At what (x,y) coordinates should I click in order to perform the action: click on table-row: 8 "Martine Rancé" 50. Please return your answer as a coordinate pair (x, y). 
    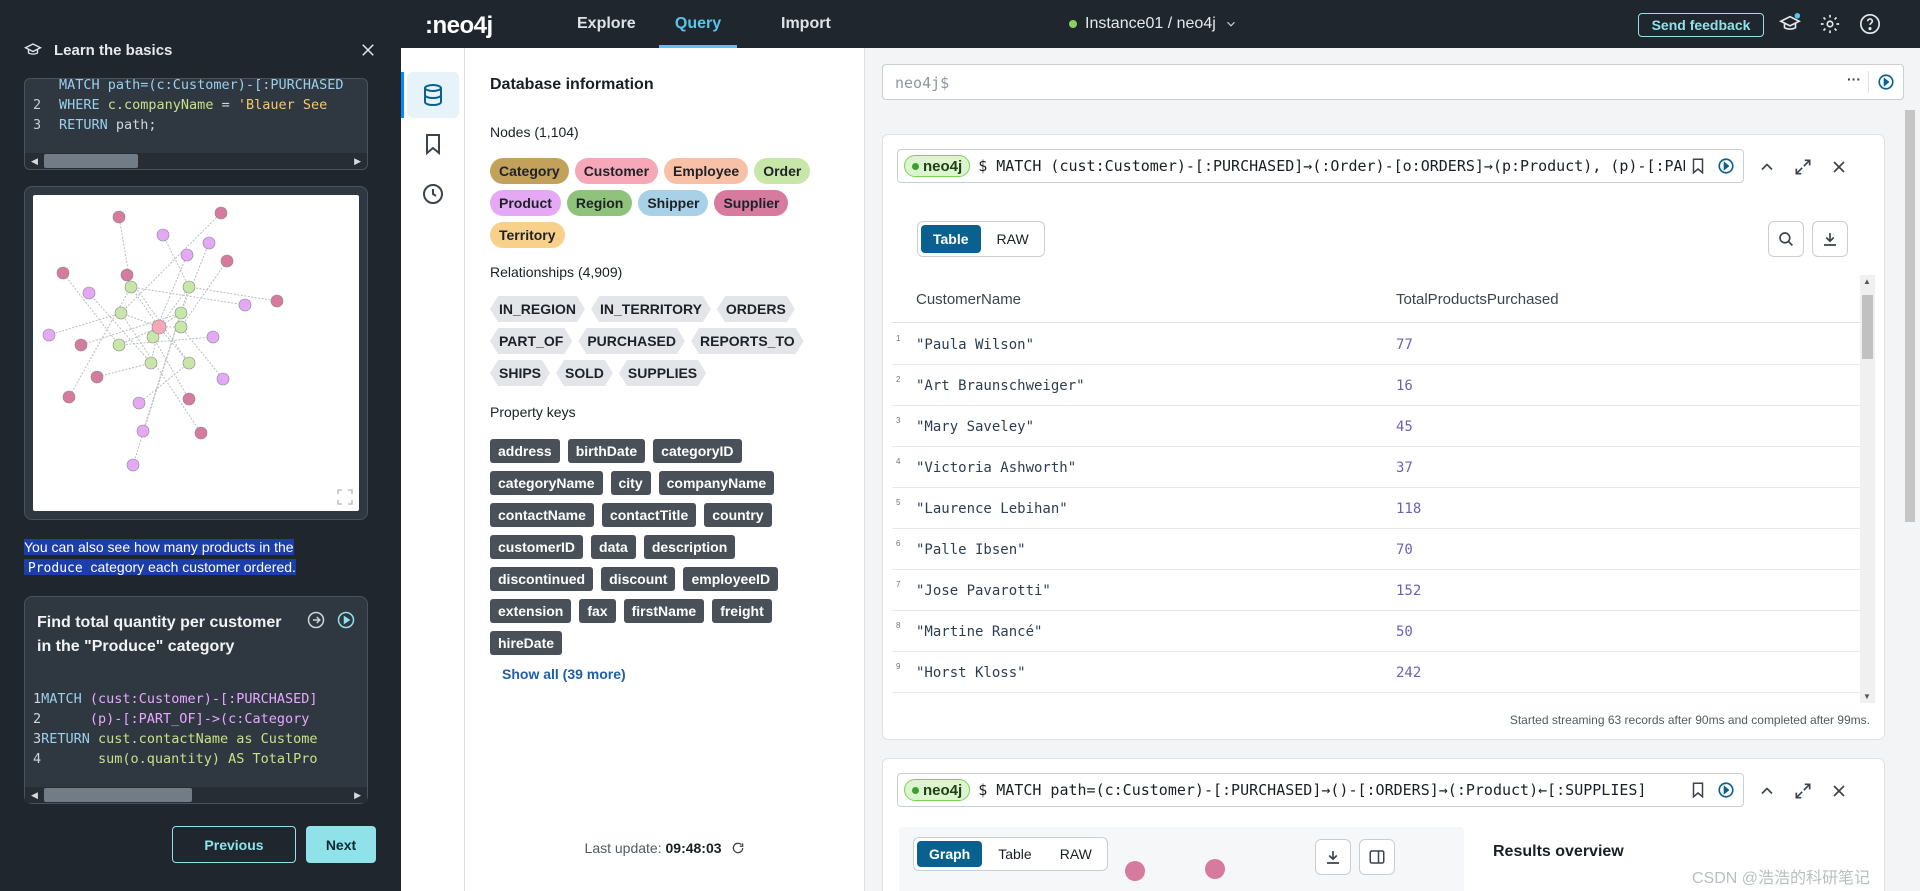
    Looking at the image, I should click on (1376, 631).